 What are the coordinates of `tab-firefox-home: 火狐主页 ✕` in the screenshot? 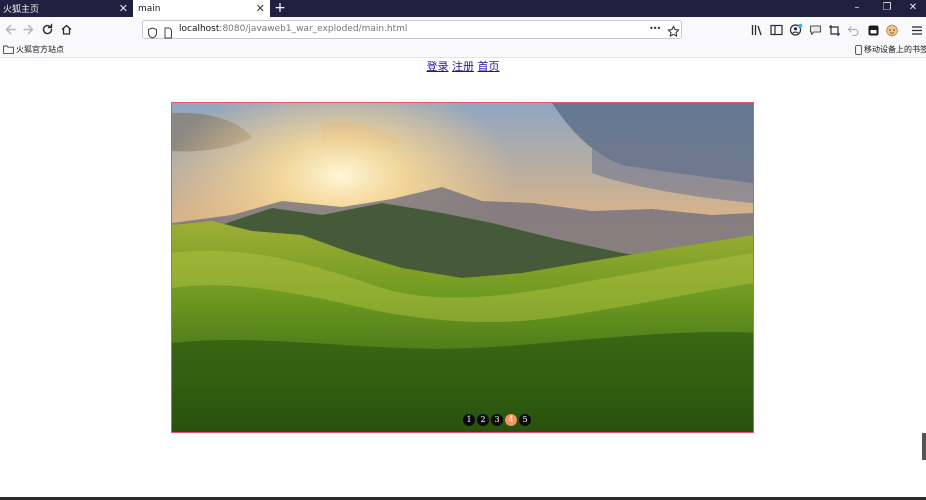 It's located at (66, 8).